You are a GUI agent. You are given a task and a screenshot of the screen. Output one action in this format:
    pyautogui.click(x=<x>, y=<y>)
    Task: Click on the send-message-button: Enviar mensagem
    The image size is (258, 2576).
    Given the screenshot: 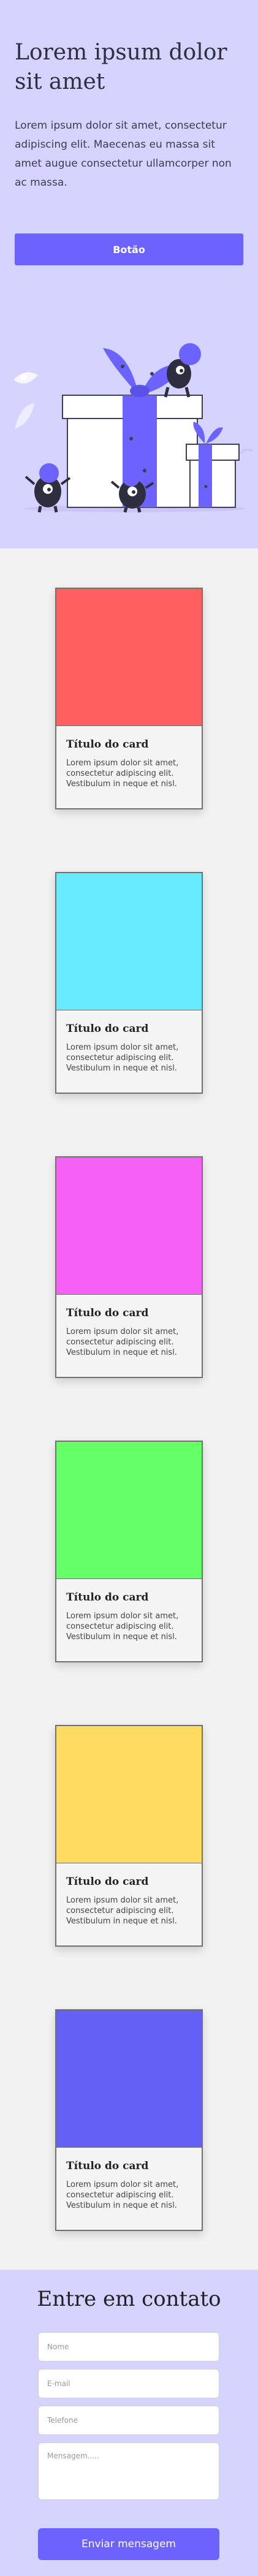 What is the action you would take?
    pyautogui.click(x=129, y=2544)
    